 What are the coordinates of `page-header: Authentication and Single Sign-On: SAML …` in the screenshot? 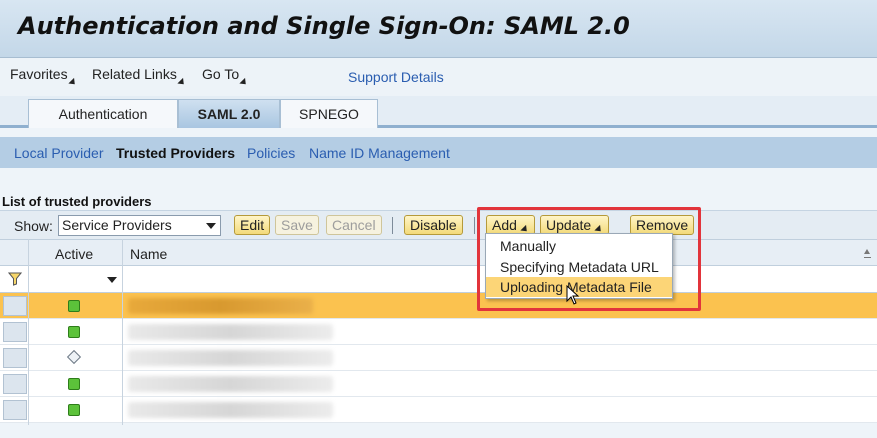 It's located at (438, 29).